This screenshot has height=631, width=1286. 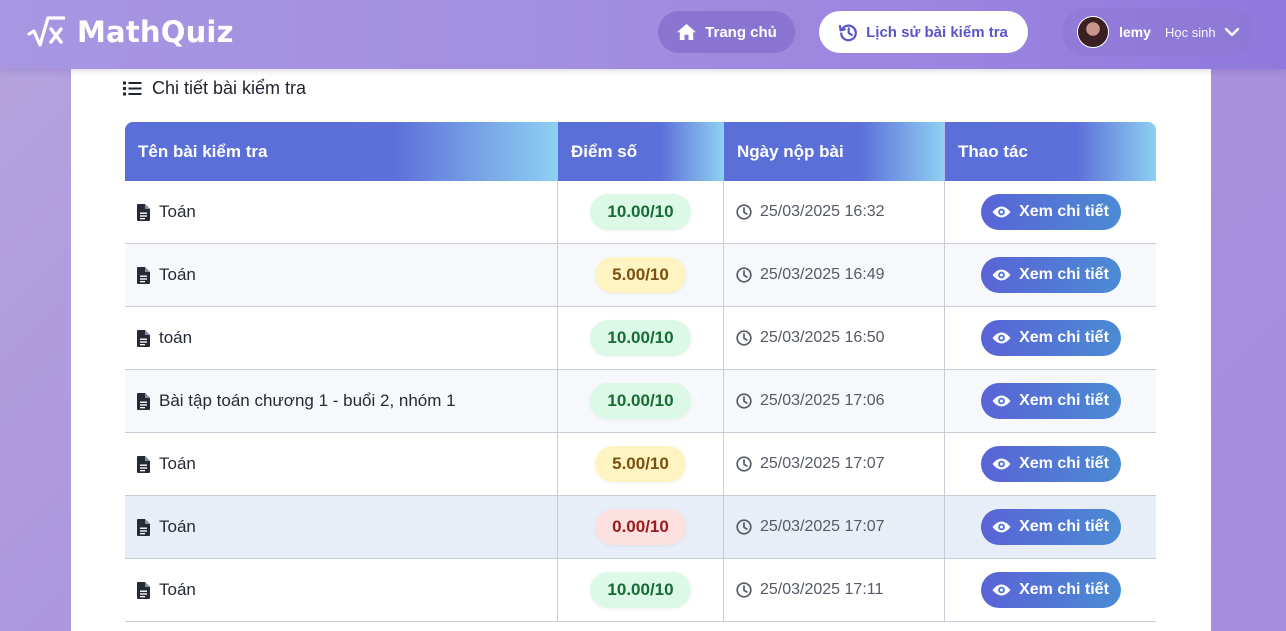 What do you see at coordinates (822, 211) in the screenshot?
I see `submit-date: 25/03/2025 16:32` at bounding box center [822, 211].